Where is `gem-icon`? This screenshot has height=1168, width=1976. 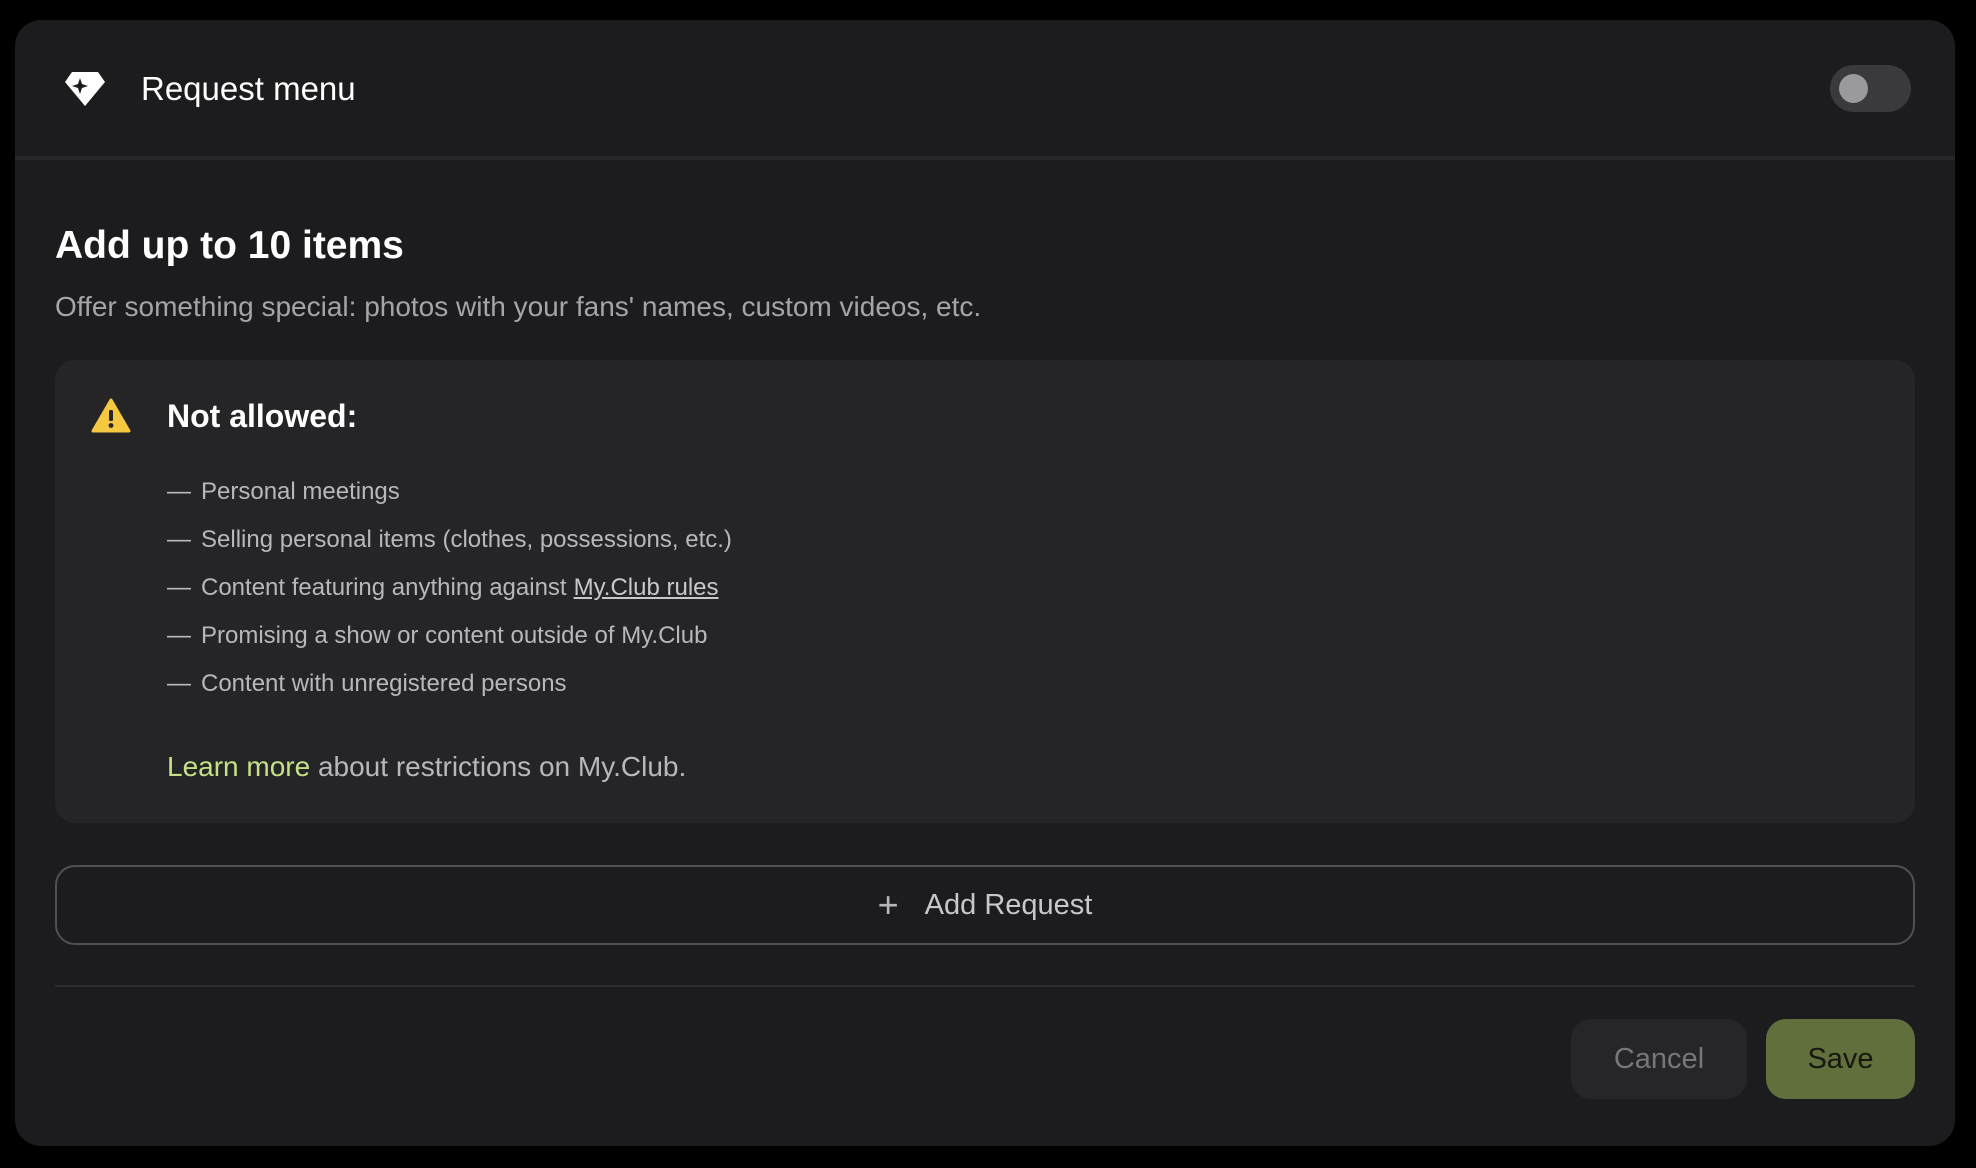
gem-icon is located at coordinates (85, 89).